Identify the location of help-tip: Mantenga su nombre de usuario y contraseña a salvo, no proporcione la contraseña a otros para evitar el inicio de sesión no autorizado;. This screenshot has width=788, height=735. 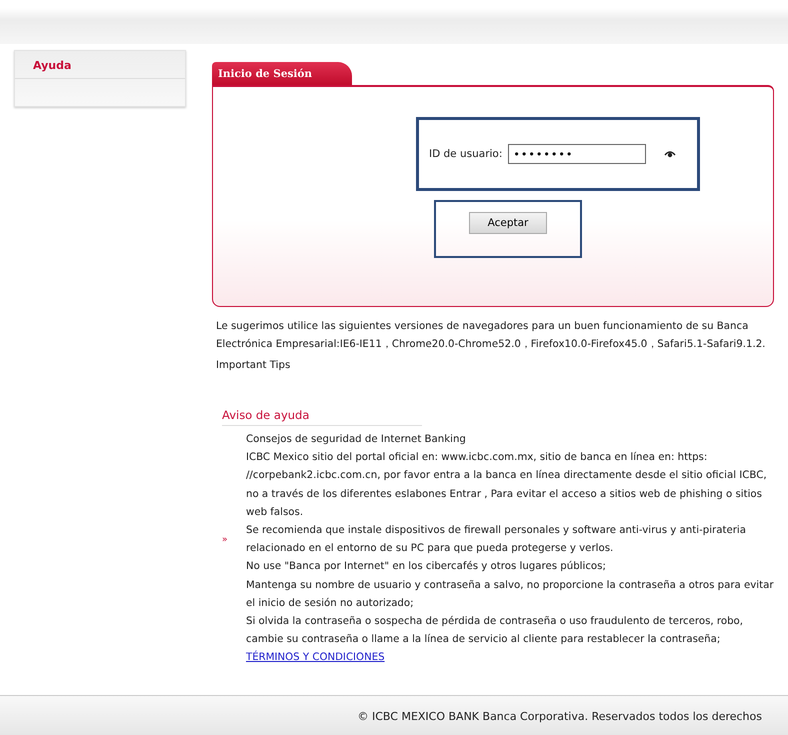
(510, 594).